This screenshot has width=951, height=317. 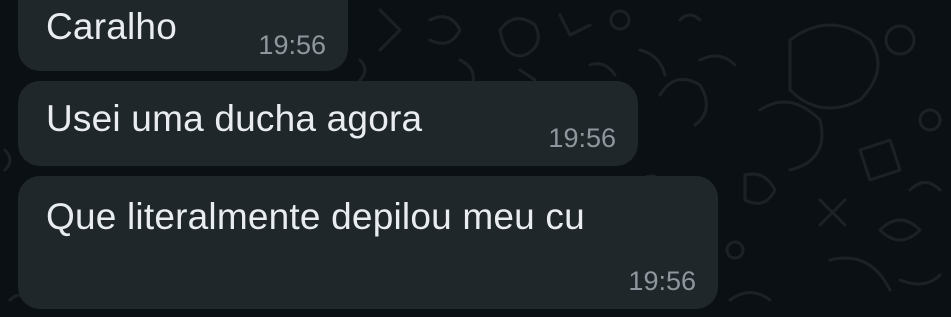 I want to click on message-text: Usei uma ducha agora, so click(x=234, y=118).